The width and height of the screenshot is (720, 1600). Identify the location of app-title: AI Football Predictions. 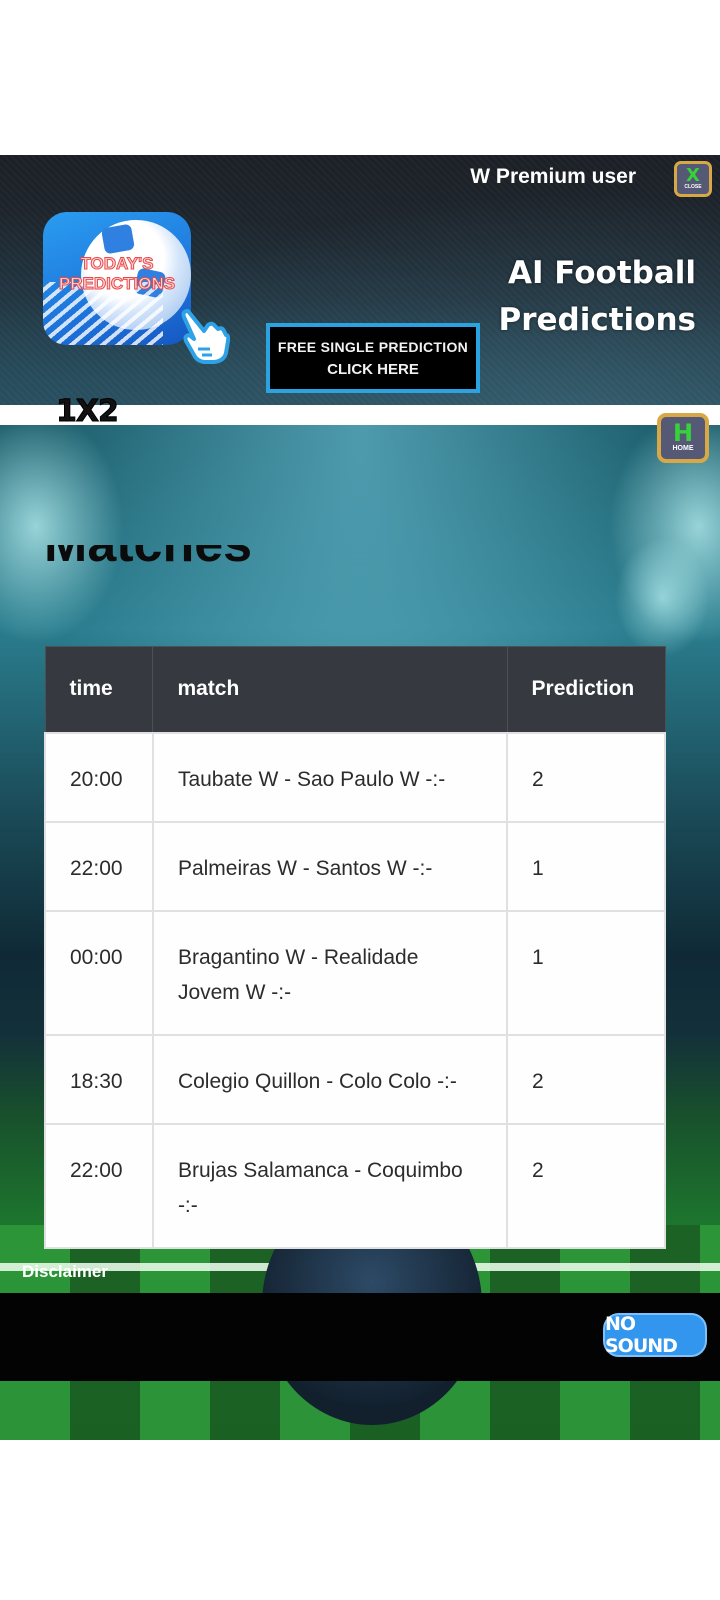
(598, 297).